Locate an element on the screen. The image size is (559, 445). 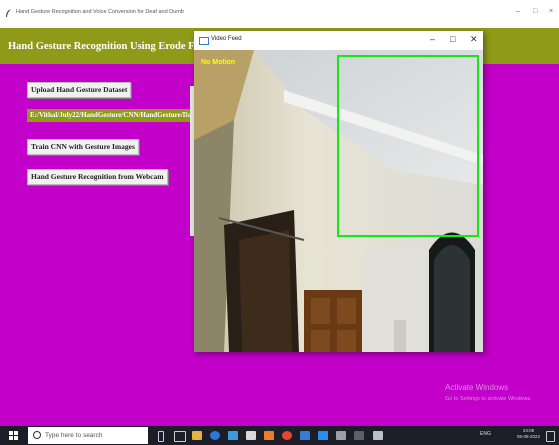
app-icon-dark is located at coordinates (359, 435).